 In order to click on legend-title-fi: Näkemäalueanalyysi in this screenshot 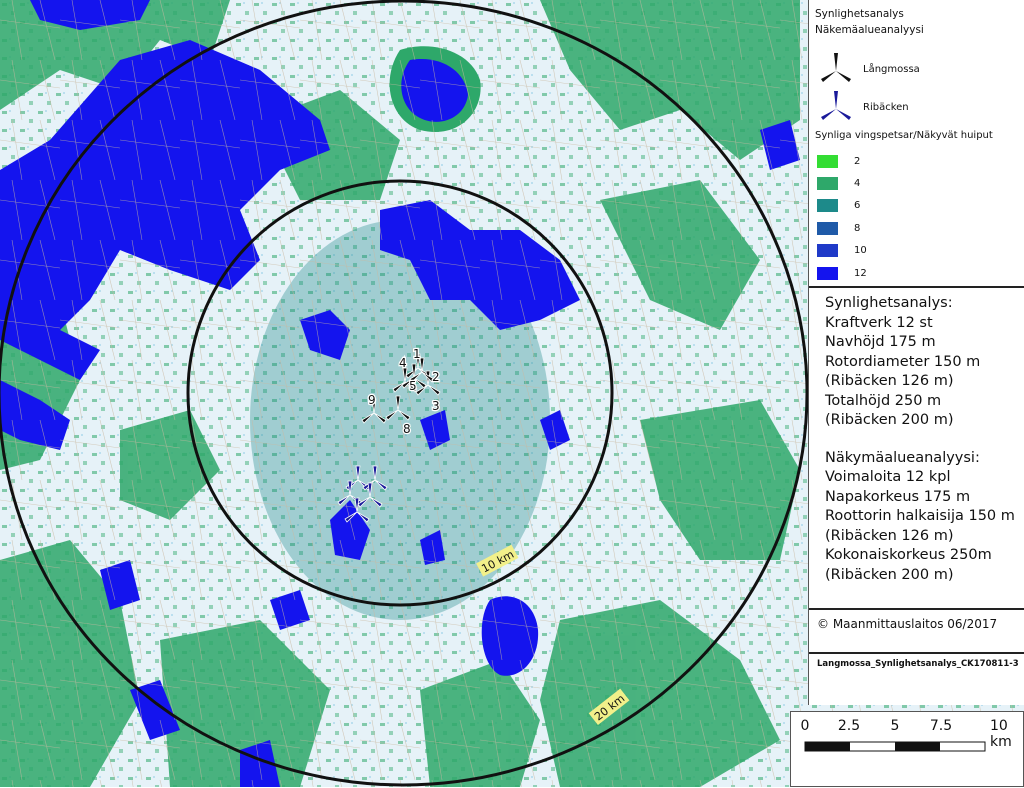, I will do `click(869, 30)`.